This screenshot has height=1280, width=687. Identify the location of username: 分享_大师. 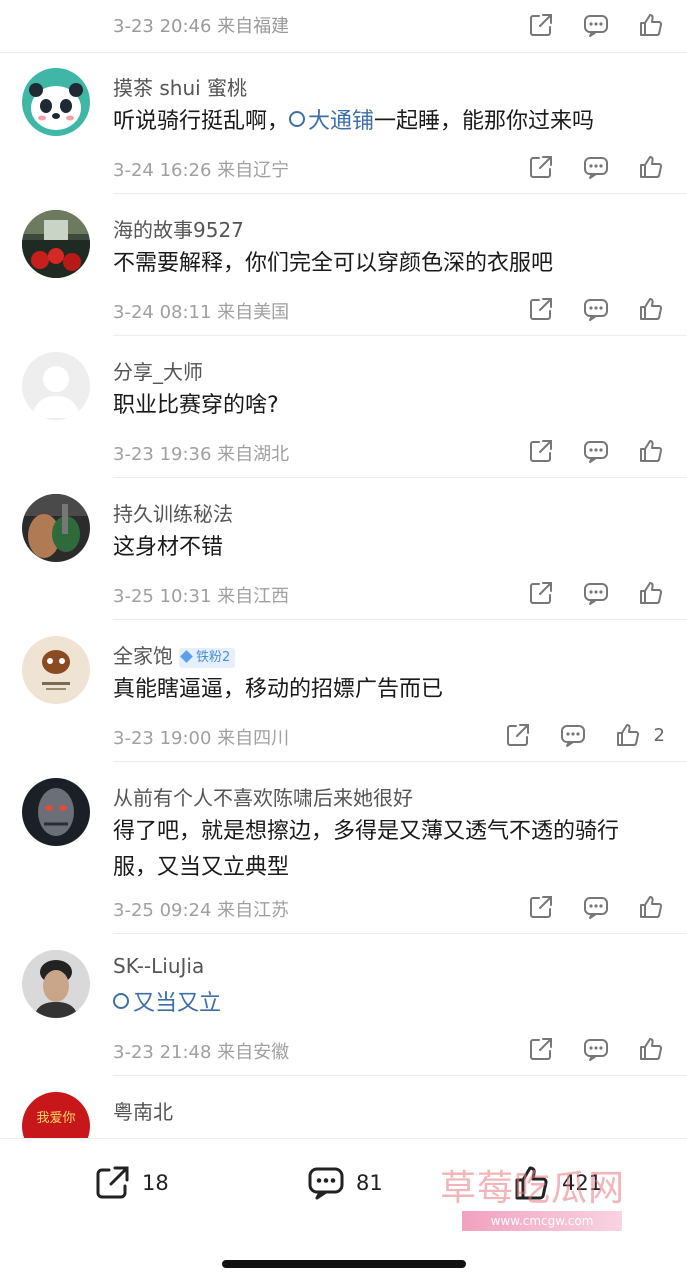
(158, 370).